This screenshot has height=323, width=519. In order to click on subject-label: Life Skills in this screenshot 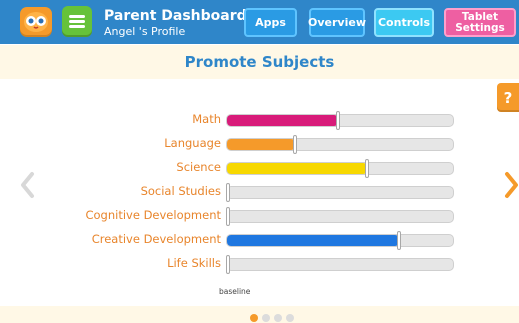, I will do `click(194, 263)`.